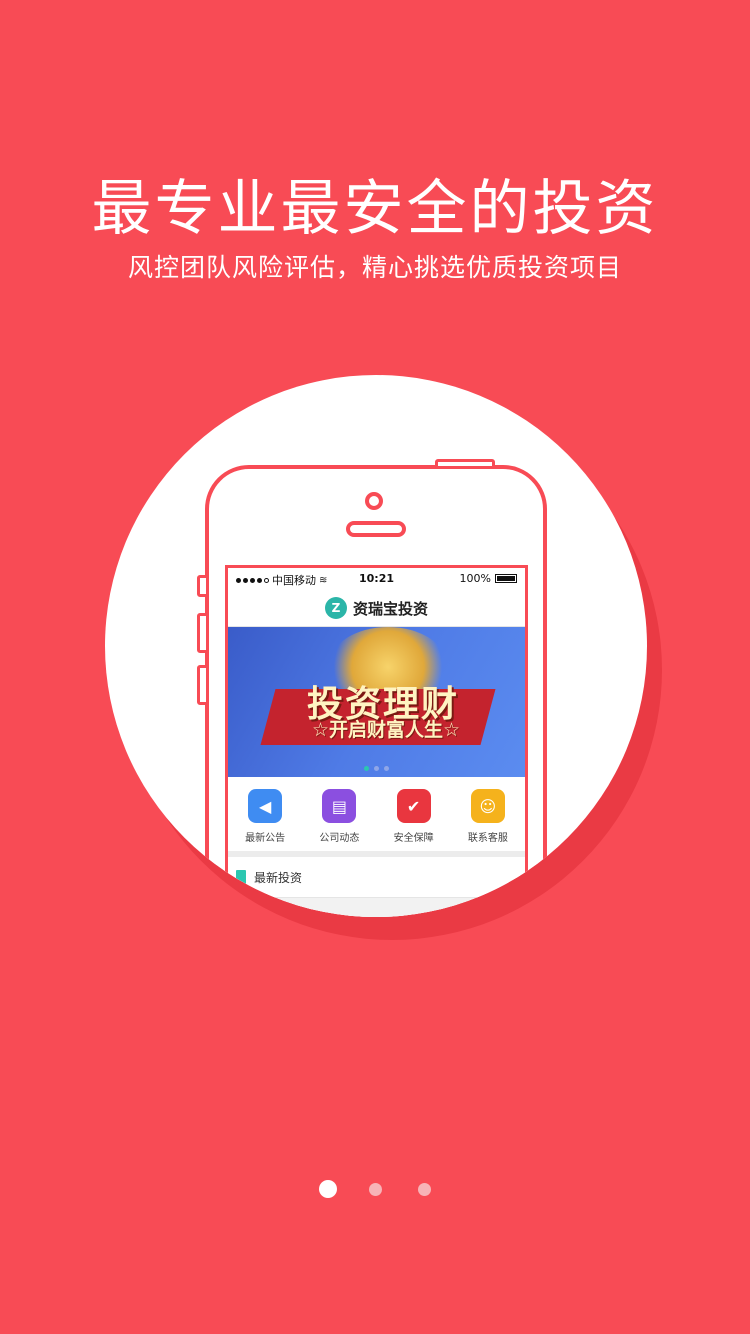 This screenshot has width=750, height=1334. I want to click on phone-screen: 中国移动 ≋ 10:21 100% Z 资瑞宝投资 投资理财 ☆开启财富人生☆, so click(376, 741).